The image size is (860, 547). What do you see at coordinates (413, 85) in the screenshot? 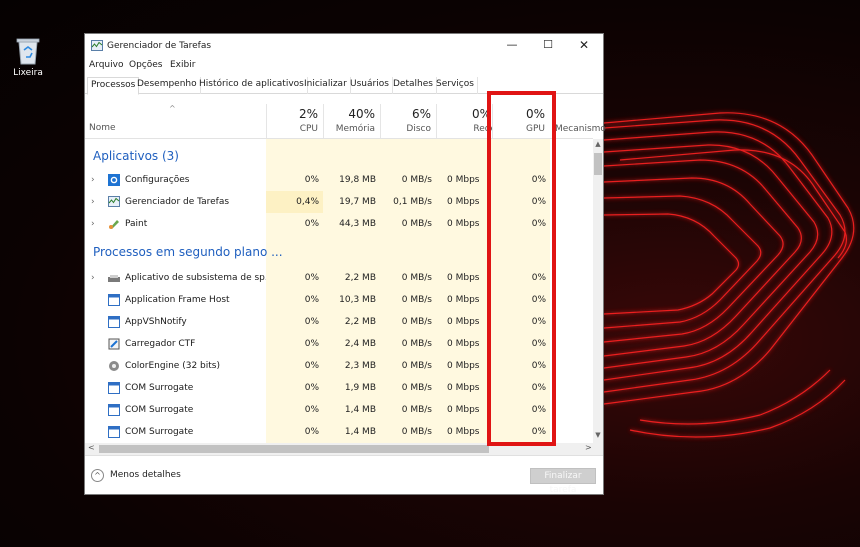
I see `tab-detalhes: Detalhes` at bounding box center [413, 85].